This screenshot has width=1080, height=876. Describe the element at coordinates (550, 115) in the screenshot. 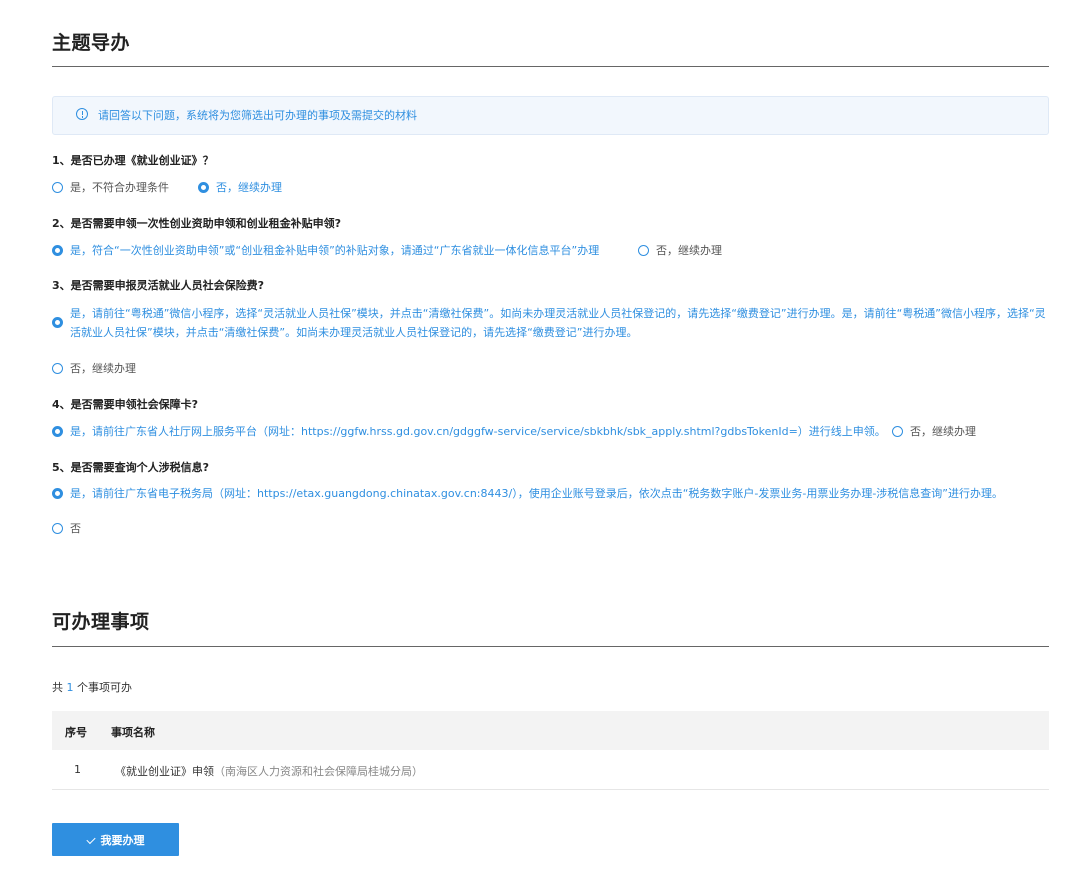

I see `notice-banner: 请回答以下问题，系统将为您筛选出可办理的事项及需提交的材料` at that location.